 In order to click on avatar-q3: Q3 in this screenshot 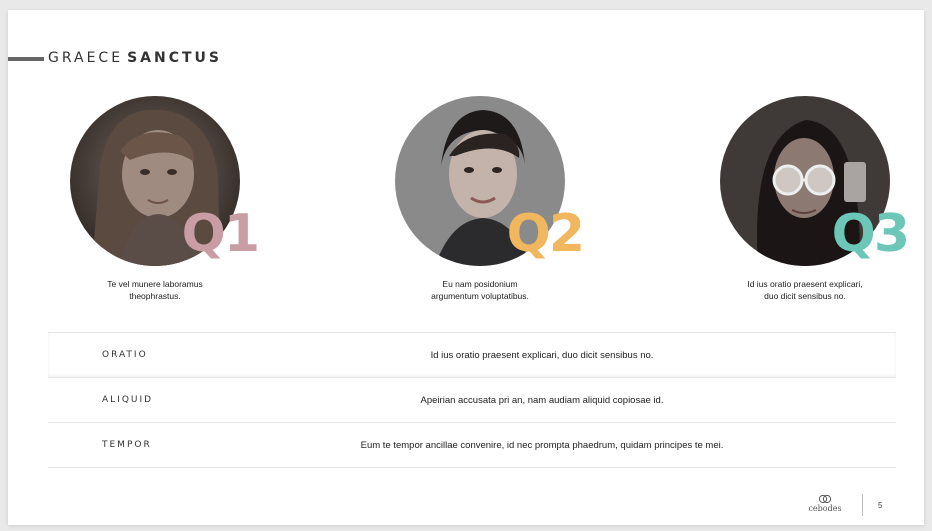, I will do `click(815, 181)`.